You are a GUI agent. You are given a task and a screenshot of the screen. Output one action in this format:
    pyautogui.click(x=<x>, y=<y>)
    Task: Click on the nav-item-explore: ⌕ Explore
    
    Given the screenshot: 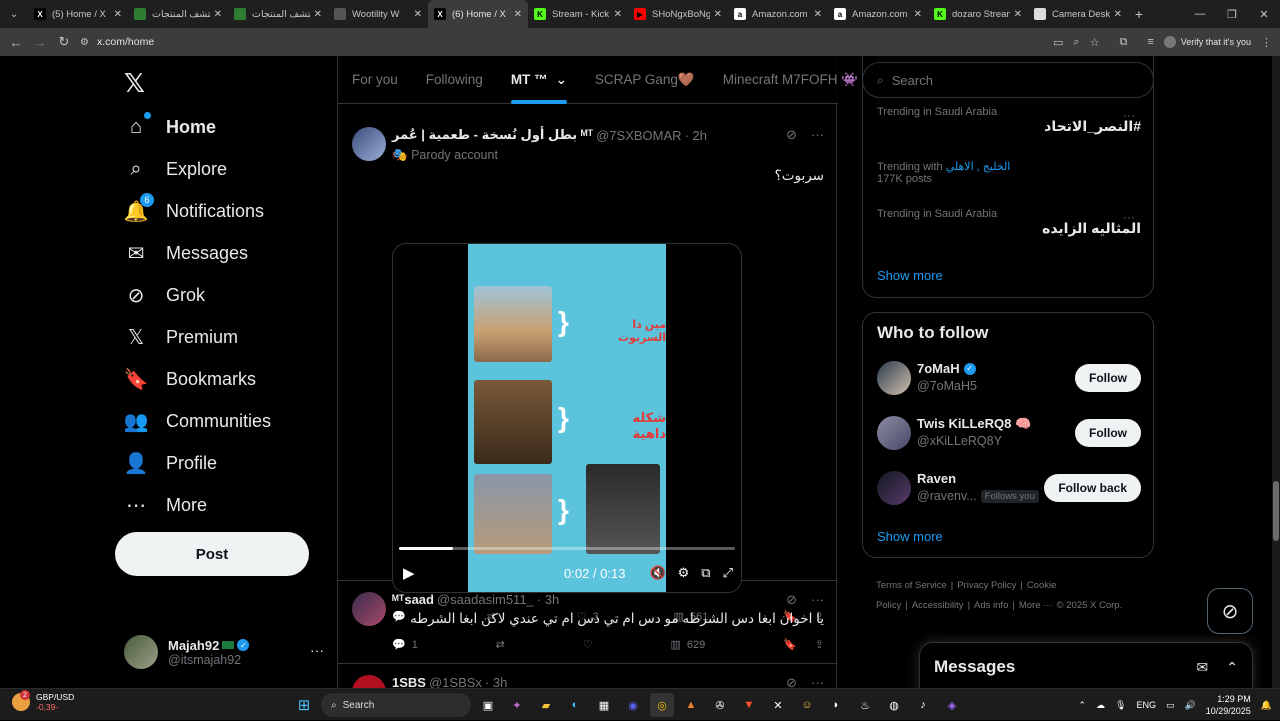 What is the action you would take?
    pyautogui.click(x=175, y=169)
    